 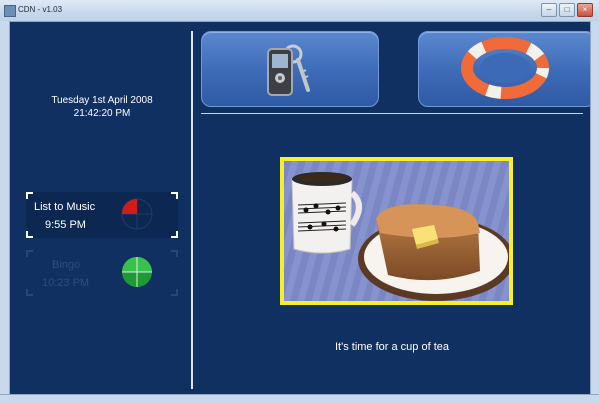 I want to click on phone-keys-icon, so click(x=288, y=70).